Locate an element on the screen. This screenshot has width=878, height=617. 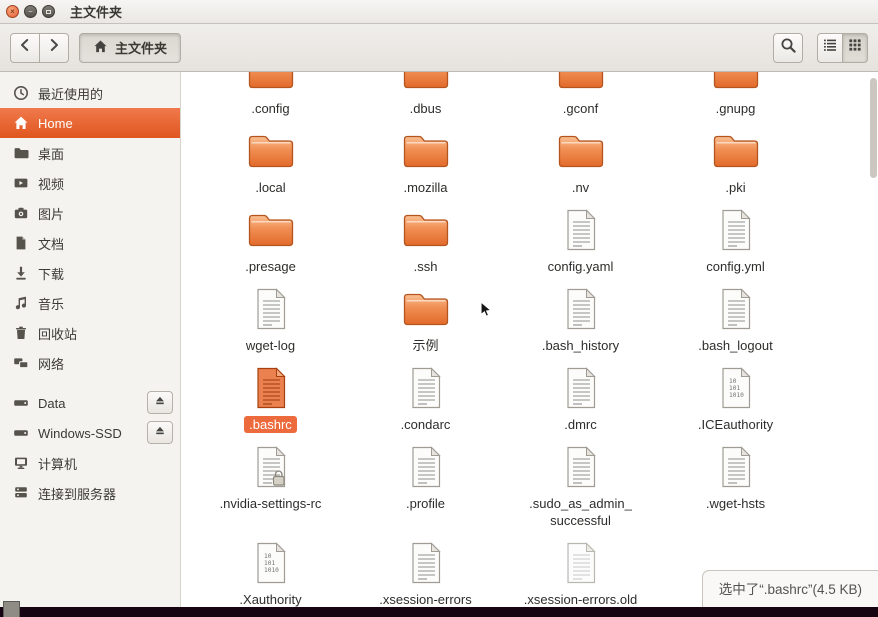
svg-text: 10 is located at coordinates (268, 556).